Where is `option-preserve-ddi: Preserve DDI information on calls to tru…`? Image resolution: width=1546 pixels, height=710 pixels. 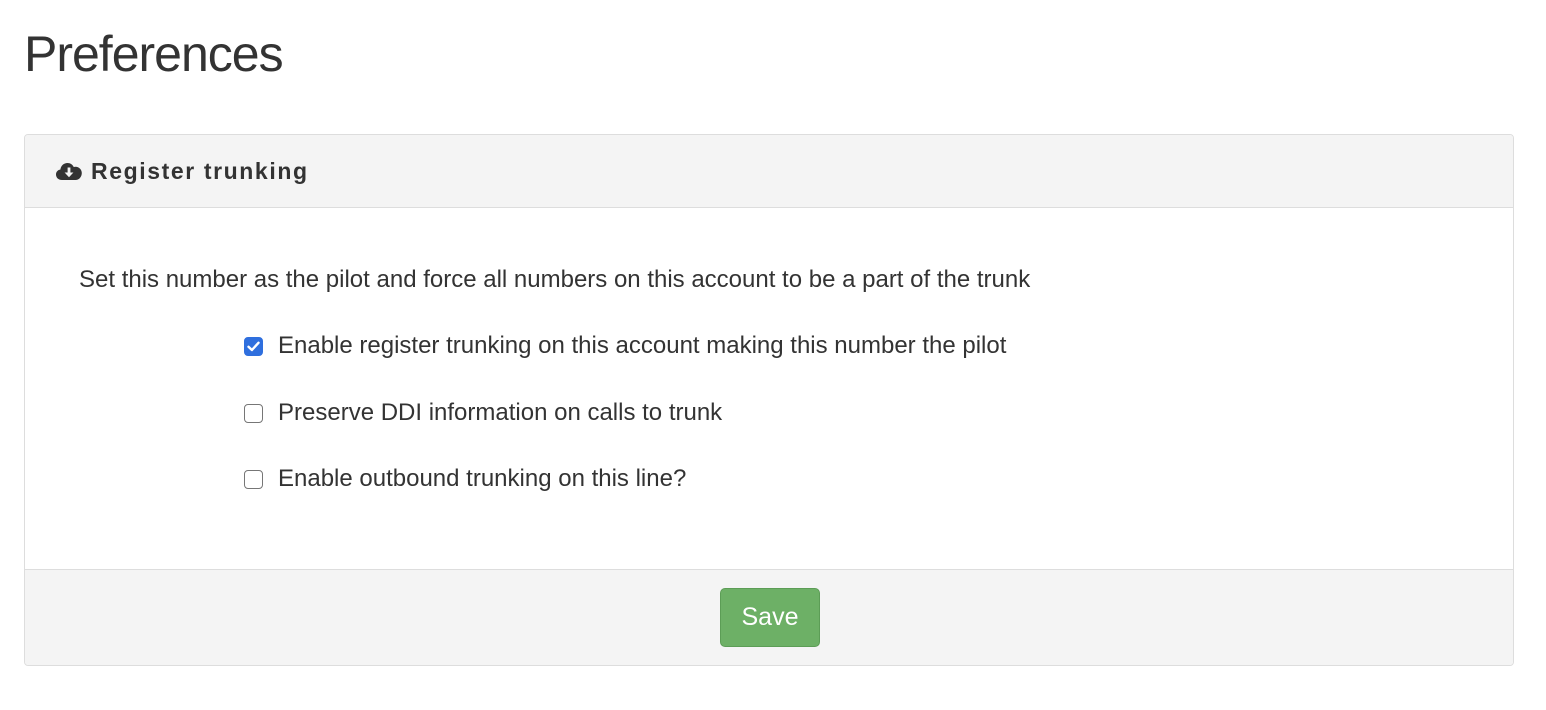
option-preserve-ddi: Preserve DDI information on calls to tru… is located at coordinates (483, 413).